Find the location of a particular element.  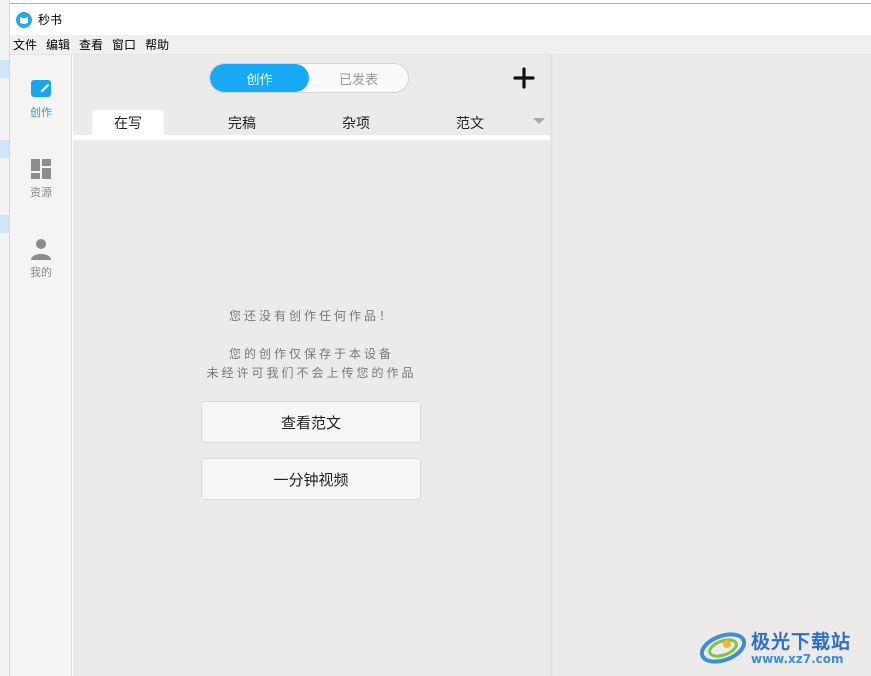

menu-window: 窗口 is located at coordinates (125, 44).